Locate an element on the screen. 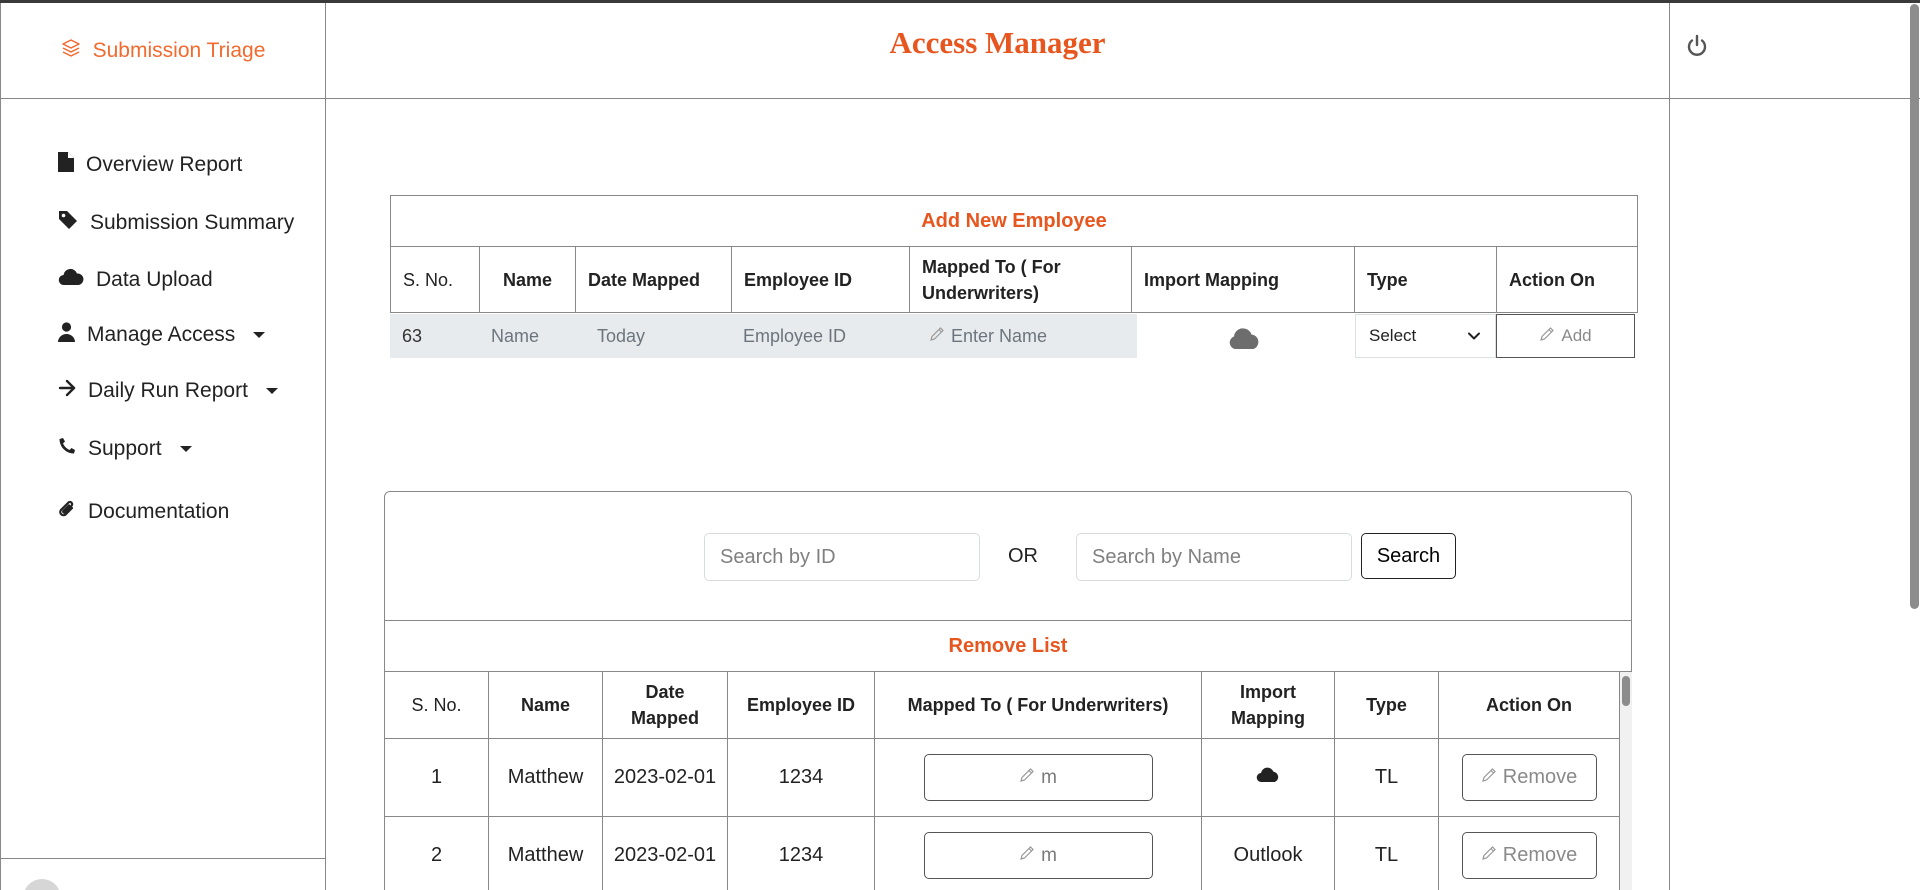 Image resolution: width=1920 pixels, height=890 pixels. sidebar-item-label: Overview Report is located at coordinates (164, 164).